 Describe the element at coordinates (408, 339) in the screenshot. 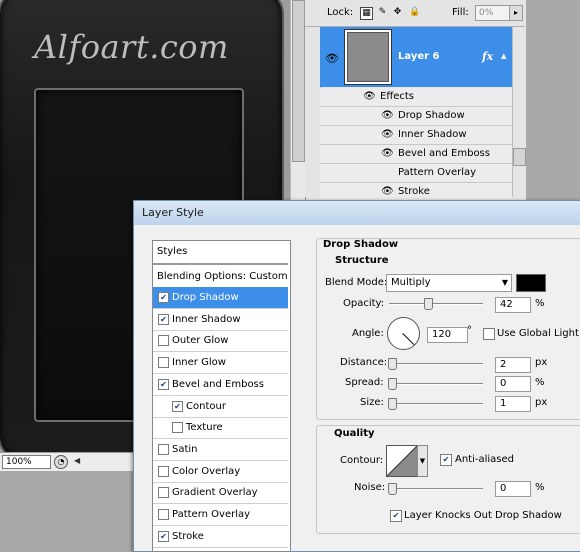

I see `angle-dial-hand` at that location.